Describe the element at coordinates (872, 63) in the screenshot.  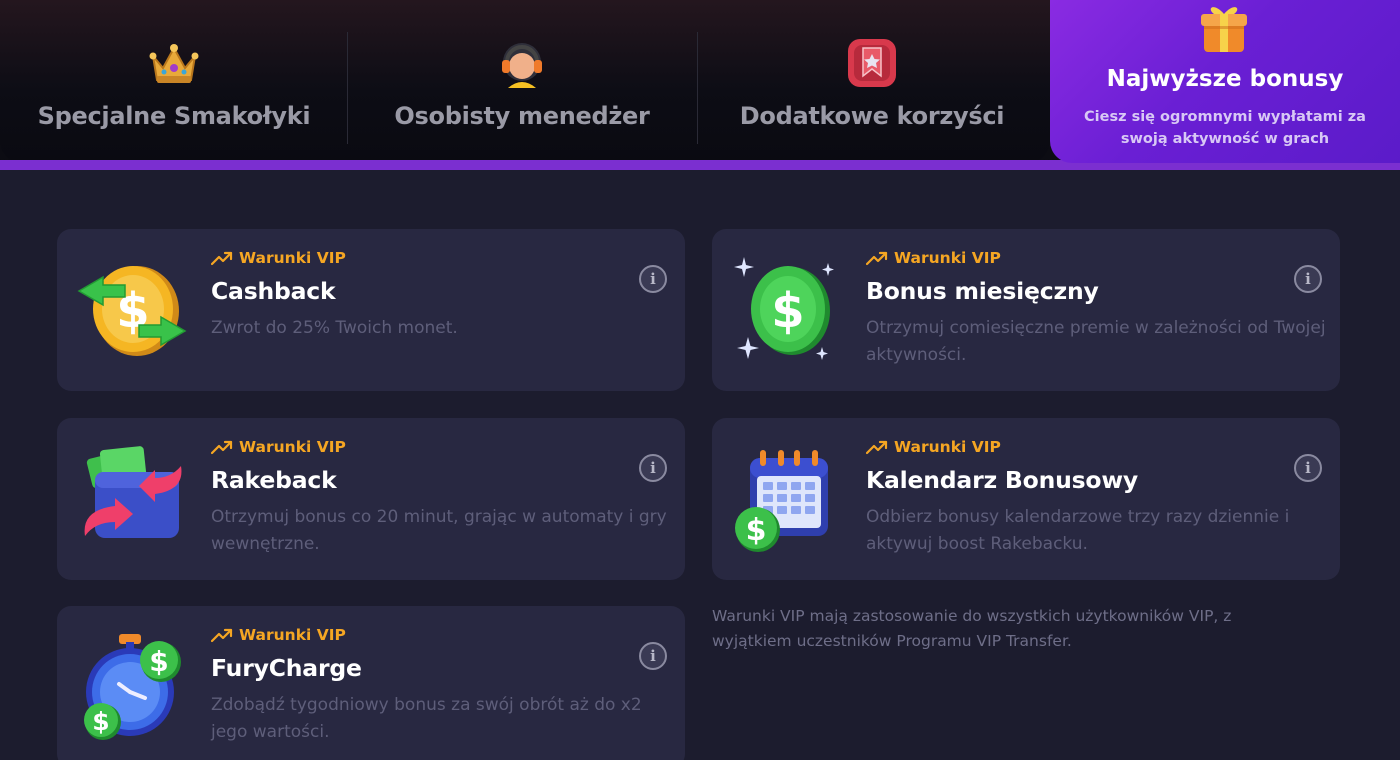
I see `badge-icon` at that location.